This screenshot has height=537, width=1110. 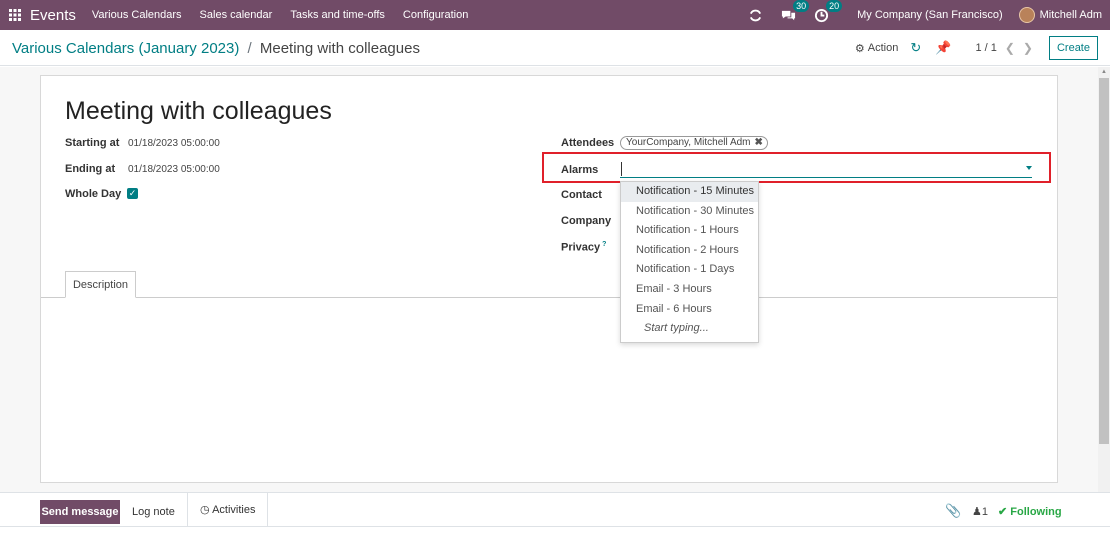 I want to click on ending-at-field: 01/18/2023 05:00:00, so click(x=174, y=169).